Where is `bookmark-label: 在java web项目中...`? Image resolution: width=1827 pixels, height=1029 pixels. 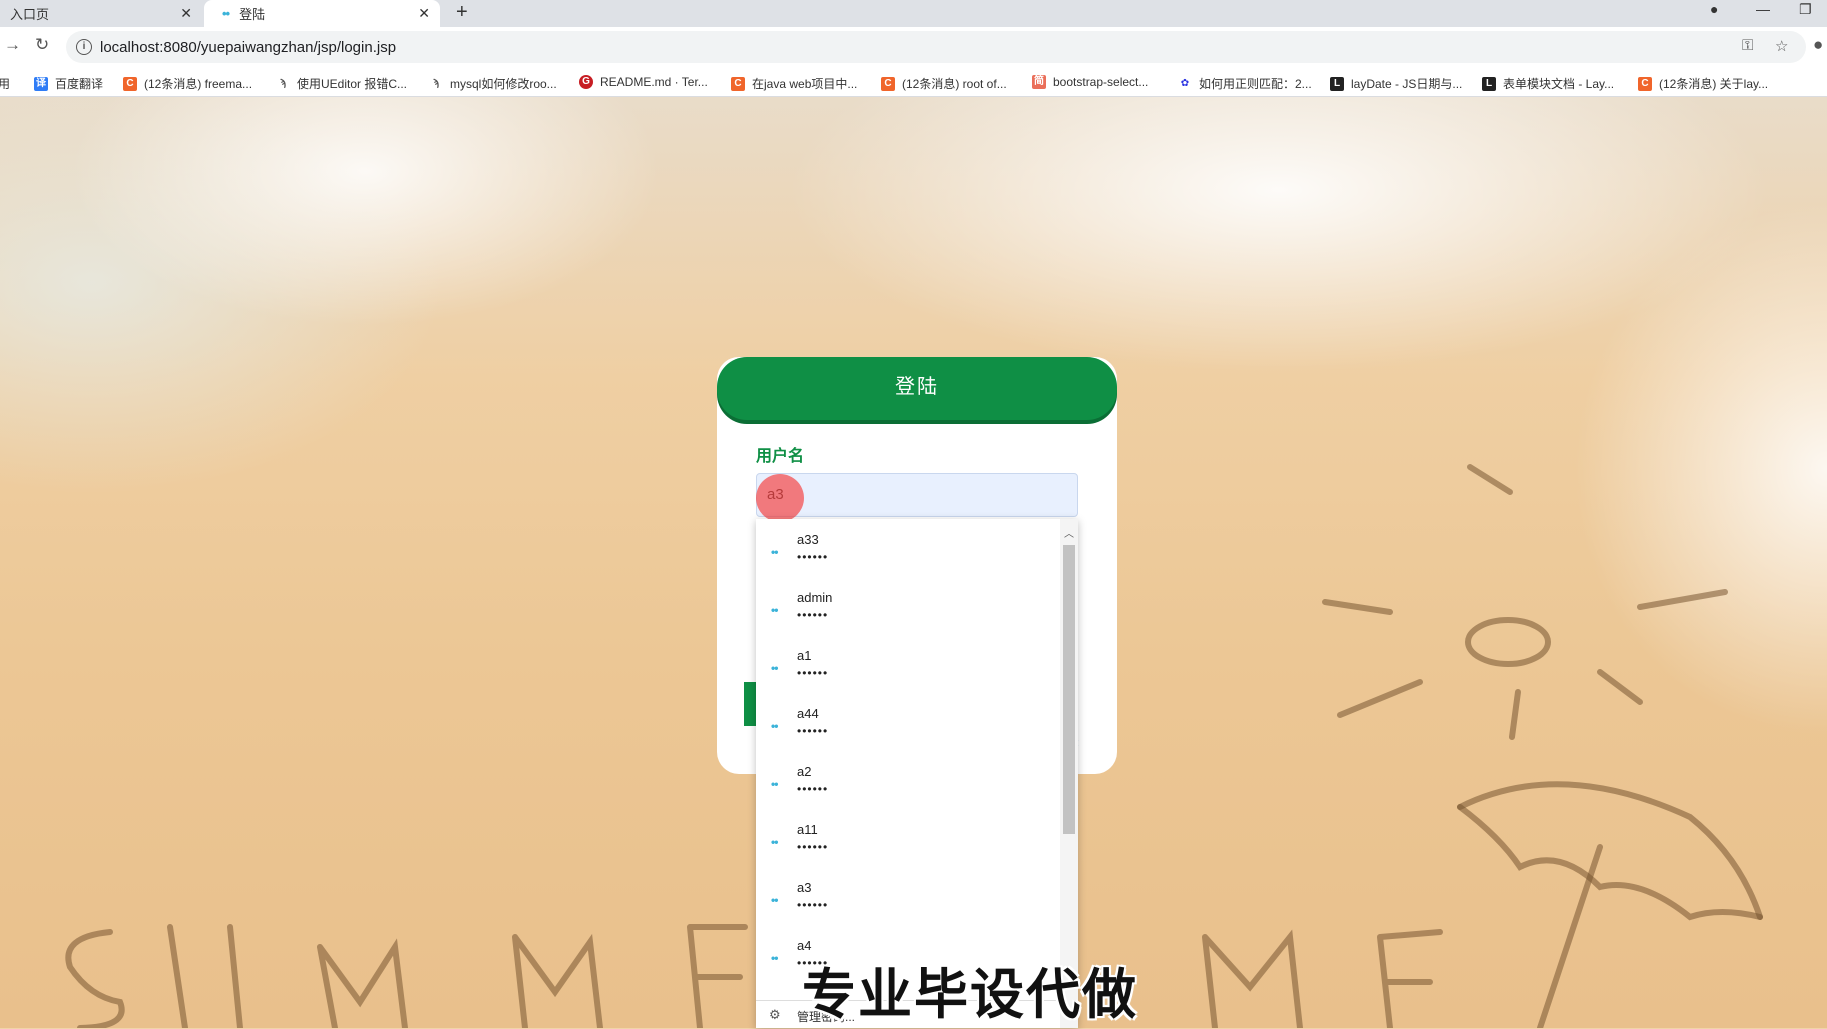
bookmark-label: 在java web项目中... is located at coordinates (805, 84).